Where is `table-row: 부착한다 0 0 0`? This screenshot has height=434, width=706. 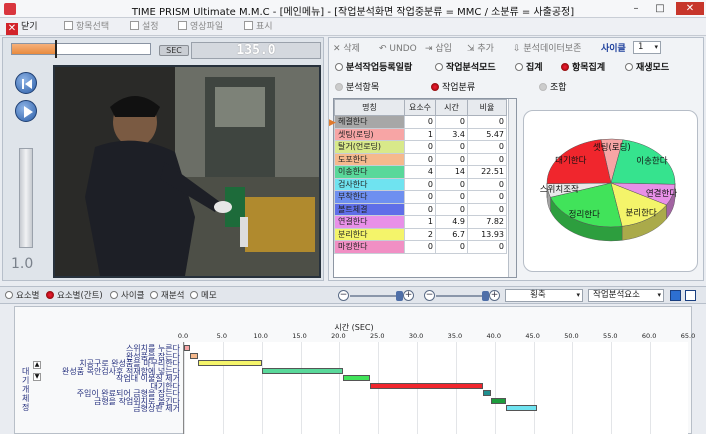
table-row: 부착한다 0 0 0 is located at coordinates (420, 197).